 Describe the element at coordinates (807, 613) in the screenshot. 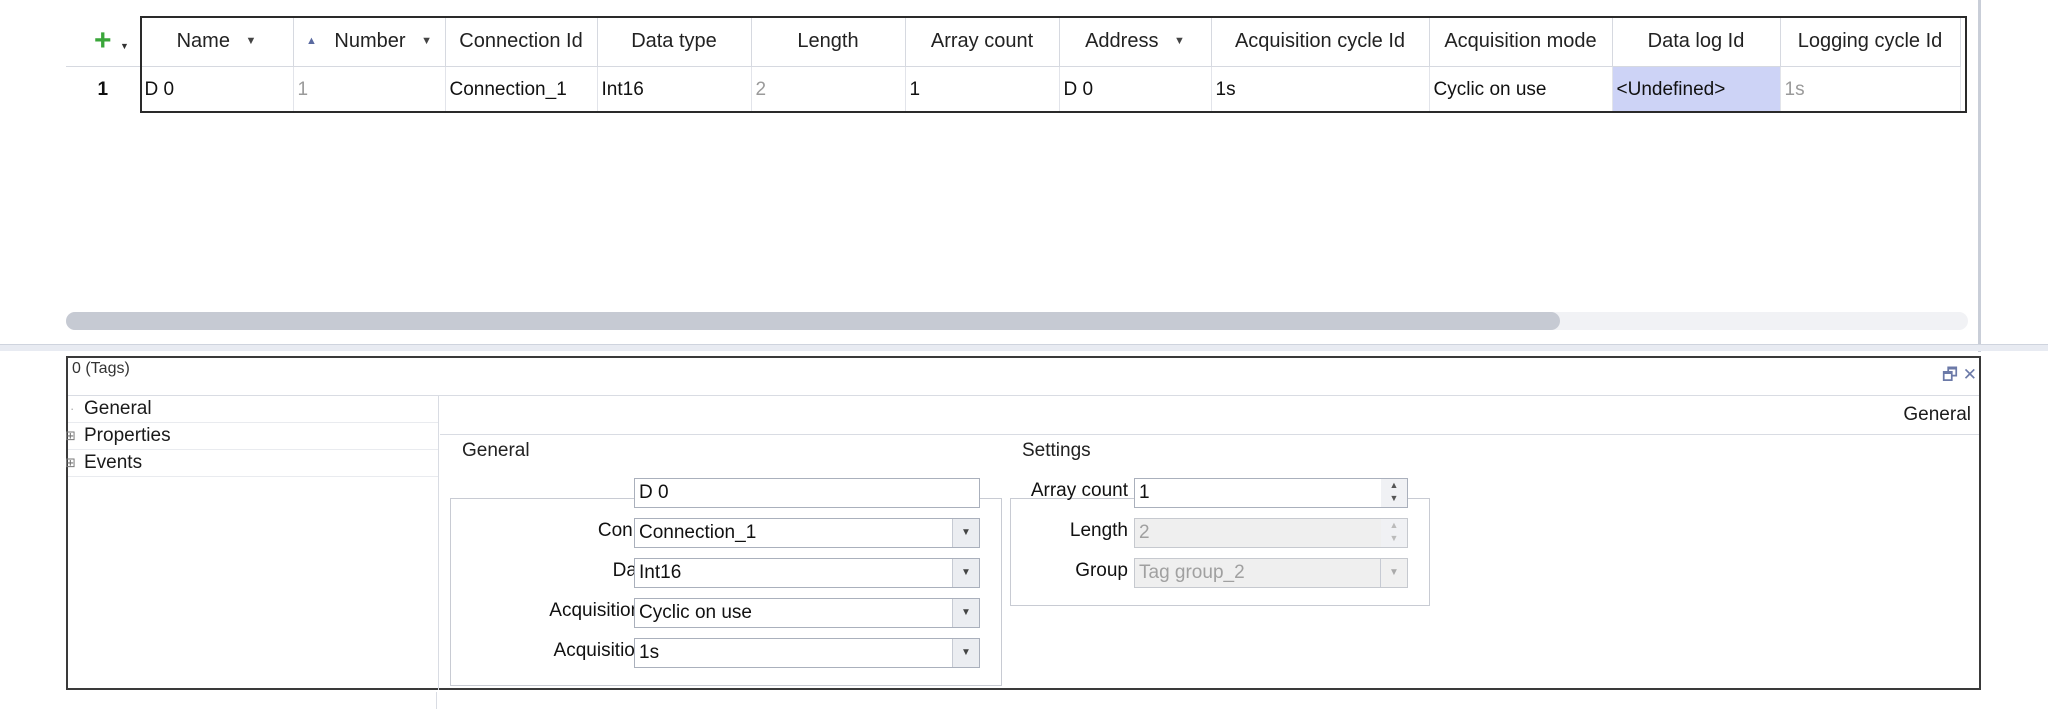

I see `acquisition-mode-select: Cyclic on use ▼` at that location.